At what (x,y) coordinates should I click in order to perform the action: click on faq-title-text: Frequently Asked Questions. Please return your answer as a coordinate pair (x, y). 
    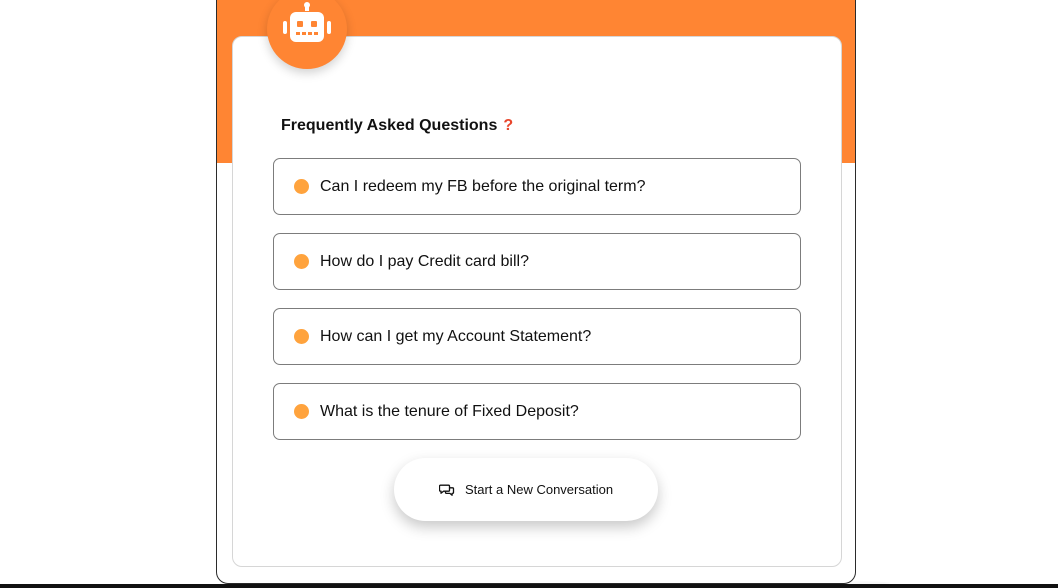
    Looking at the image, I should click on (389, 125).